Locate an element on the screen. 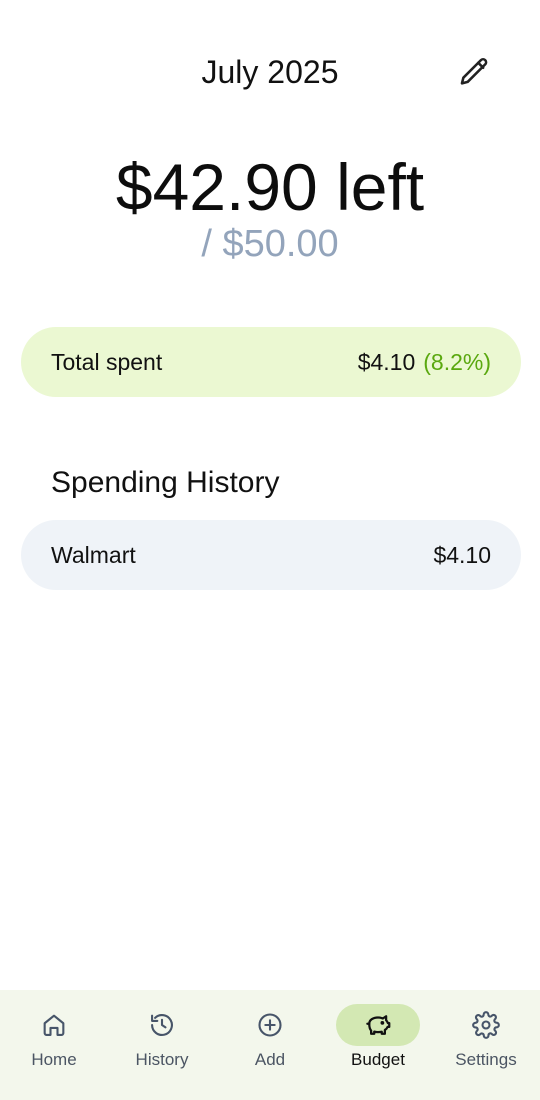 The image size is (540, 1100). header: July 2025 is located at coordinates (270, 70).